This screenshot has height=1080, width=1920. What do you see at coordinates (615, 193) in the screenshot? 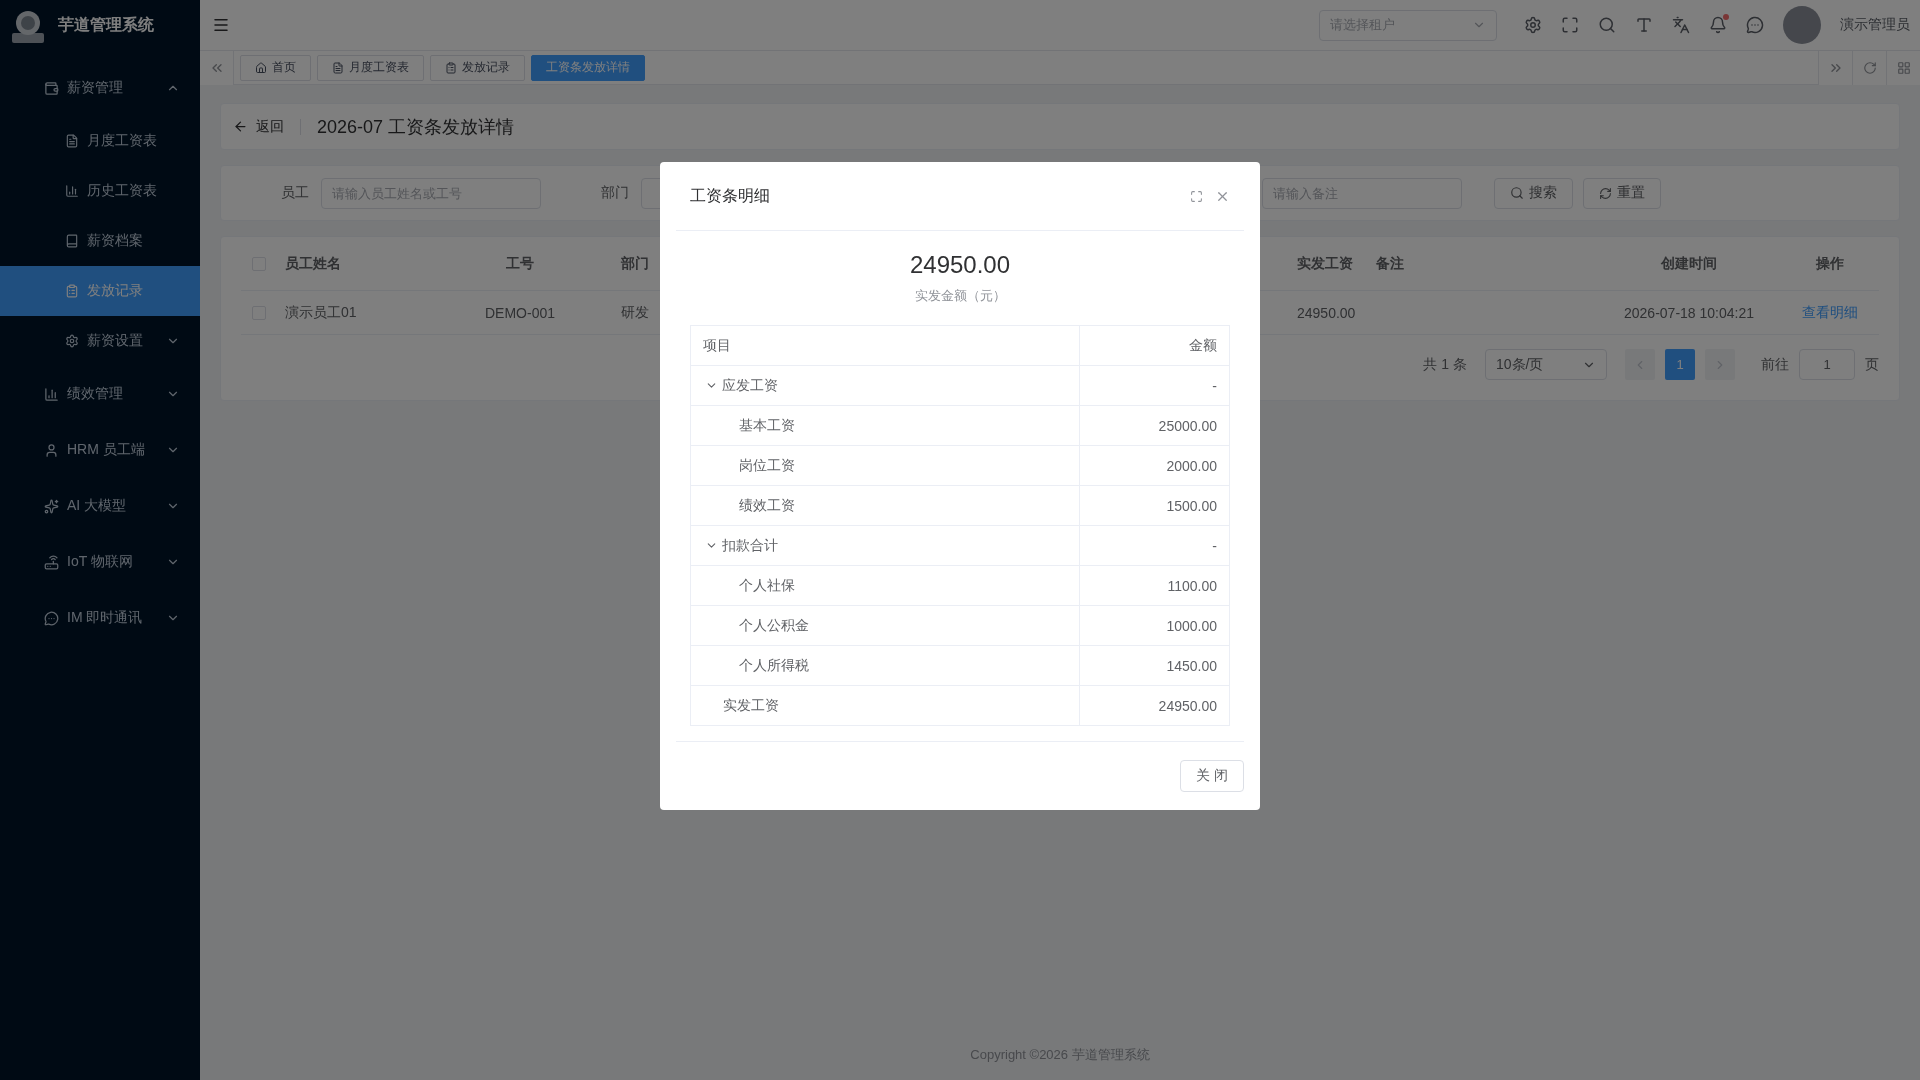
I see `field-label: 部门` at bounding box center [615, 193].